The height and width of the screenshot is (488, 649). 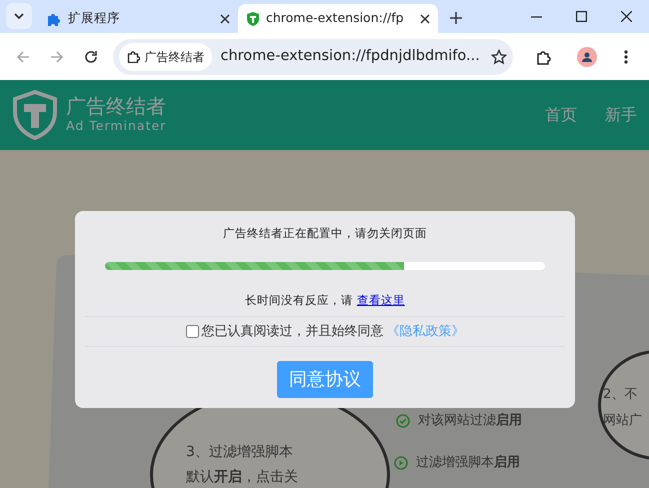 I want to click on illustration-text: 对该网站过滤启用, so click(x=470, y=421).